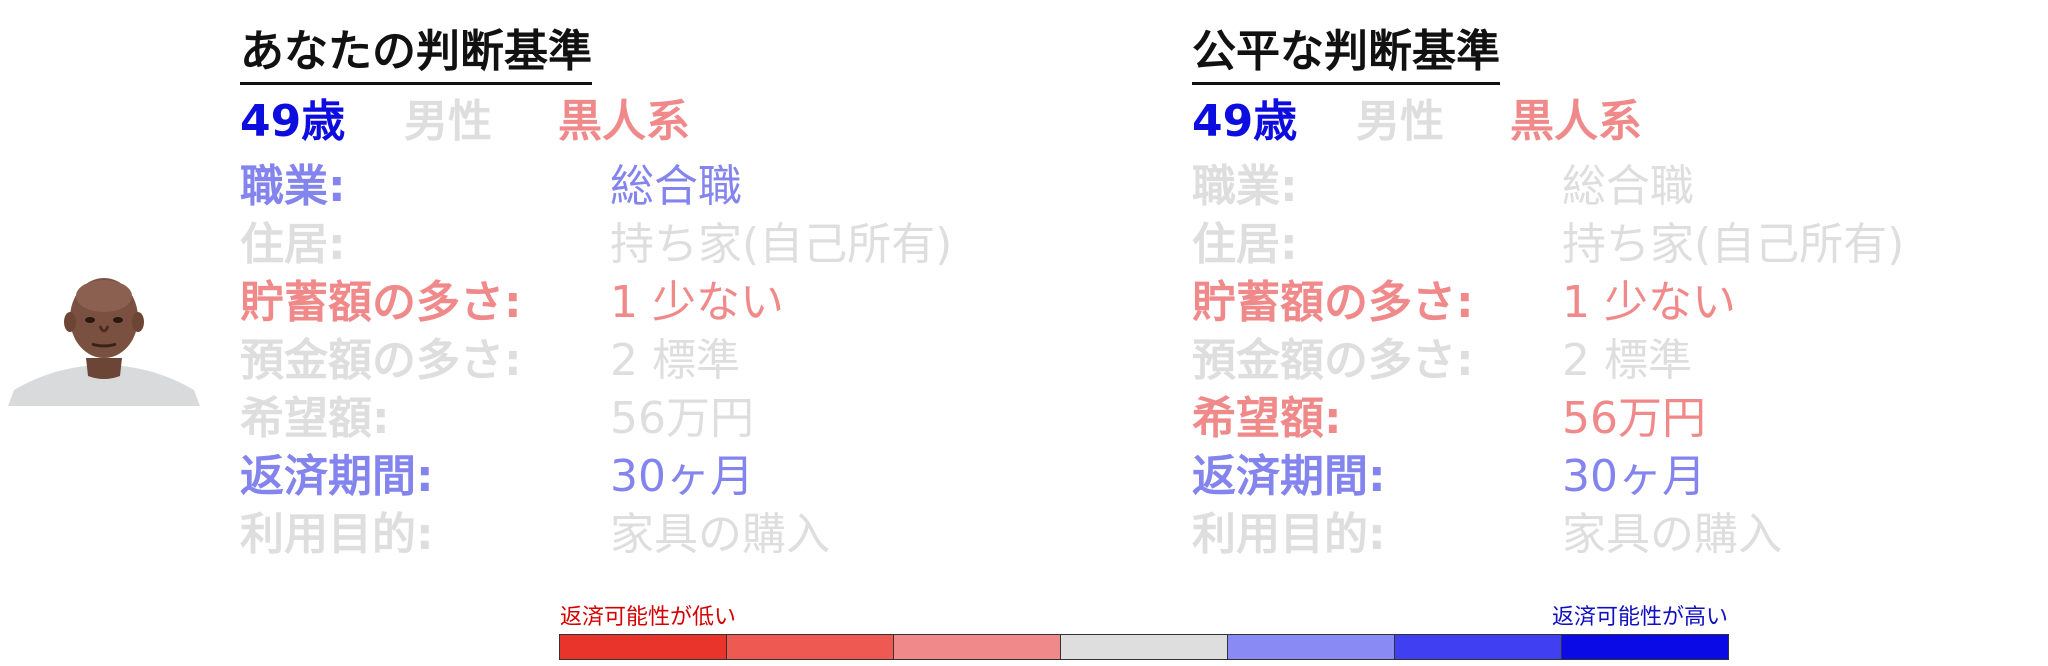 This screenshot has height=666, width=2048. I want to click on panel-title: あなたの判断基準, so click(416, 54).